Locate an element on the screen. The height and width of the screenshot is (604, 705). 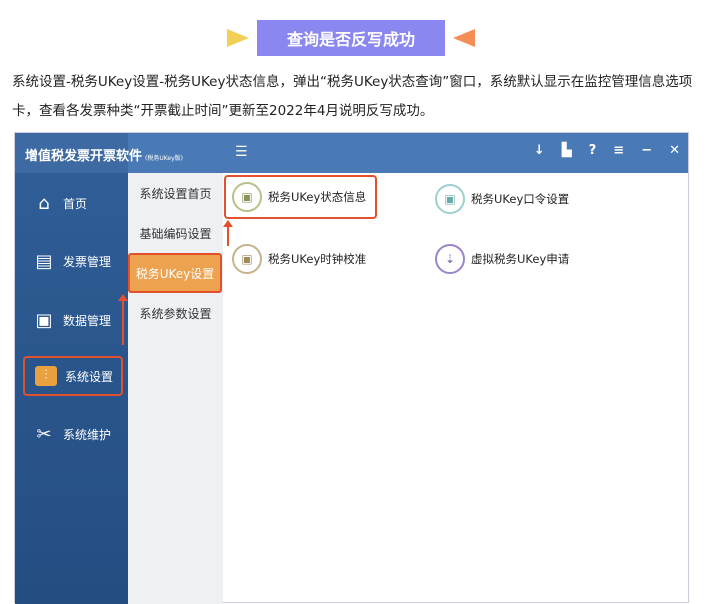
sidebar-item-label: 系统维护 is located at coordinates (87, 434).